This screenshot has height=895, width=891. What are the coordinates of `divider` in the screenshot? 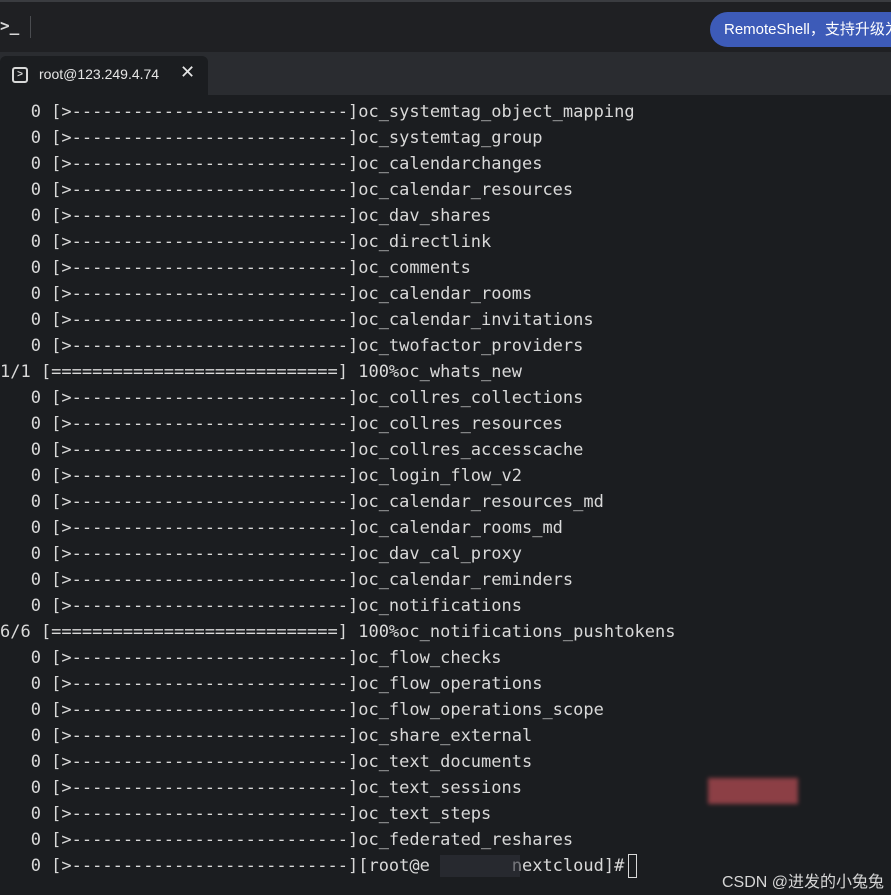 It's located at (30, 27).